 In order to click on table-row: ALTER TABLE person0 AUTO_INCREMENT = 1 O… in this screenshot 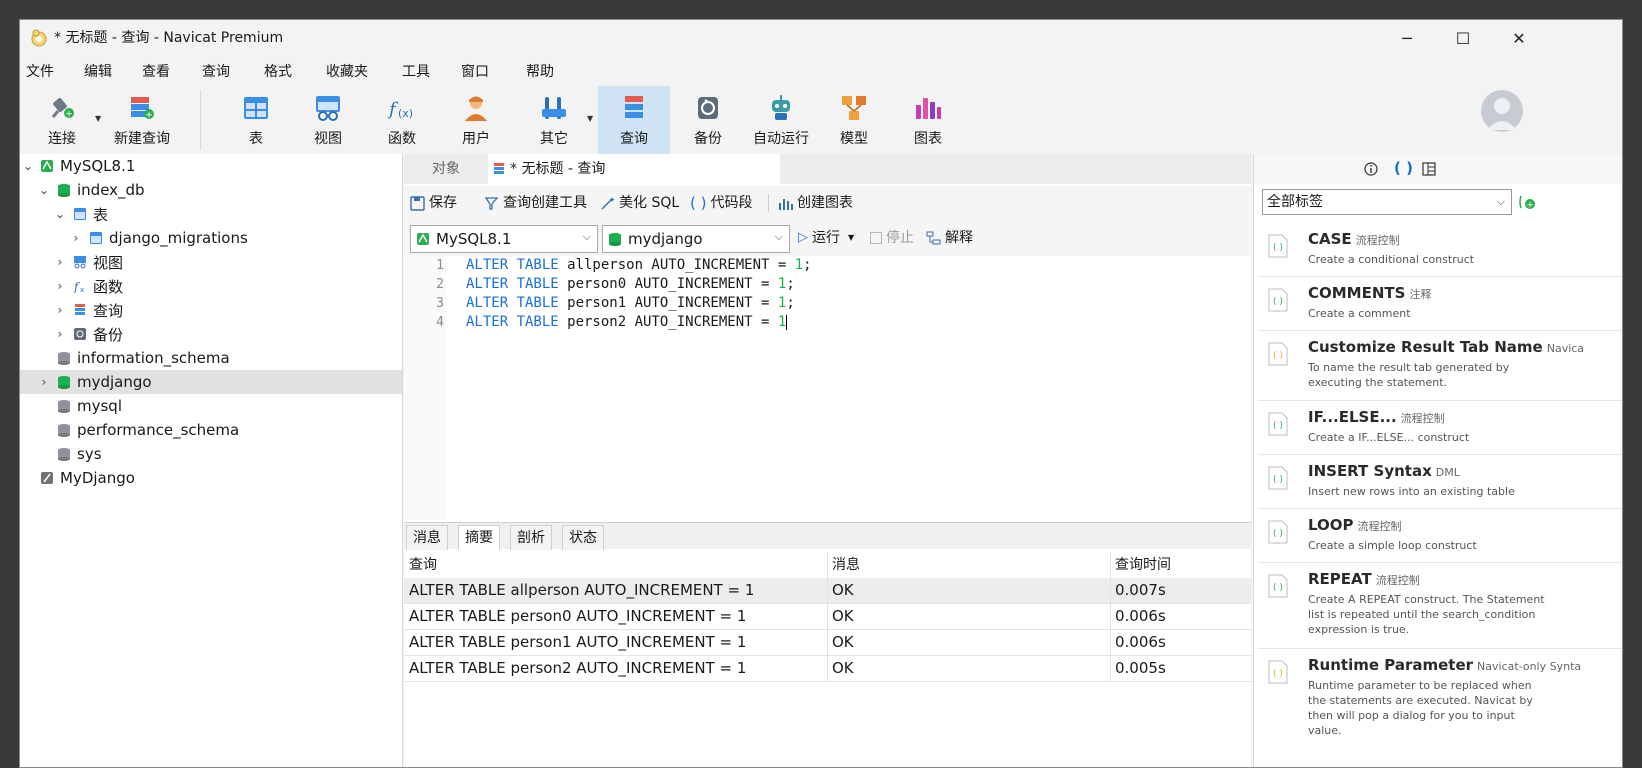, I will do `click(827, 617)`.